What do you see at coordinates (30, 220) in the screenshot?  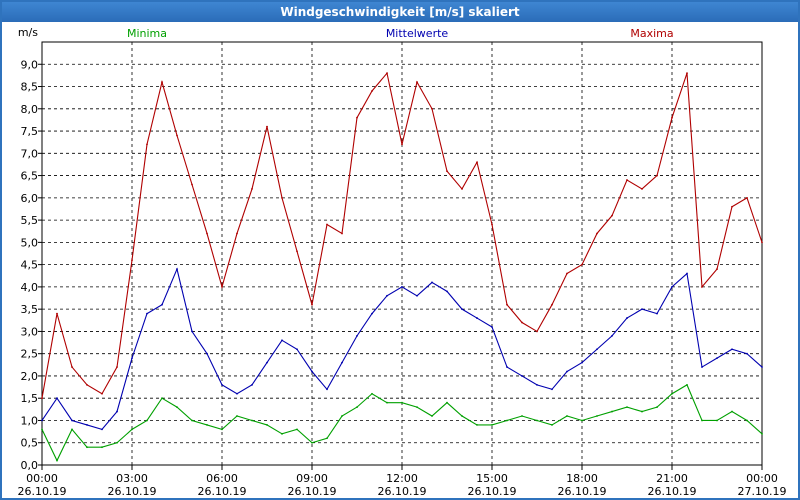 I see `y-tick-label: 5,5` at bounding box center [30, 220].